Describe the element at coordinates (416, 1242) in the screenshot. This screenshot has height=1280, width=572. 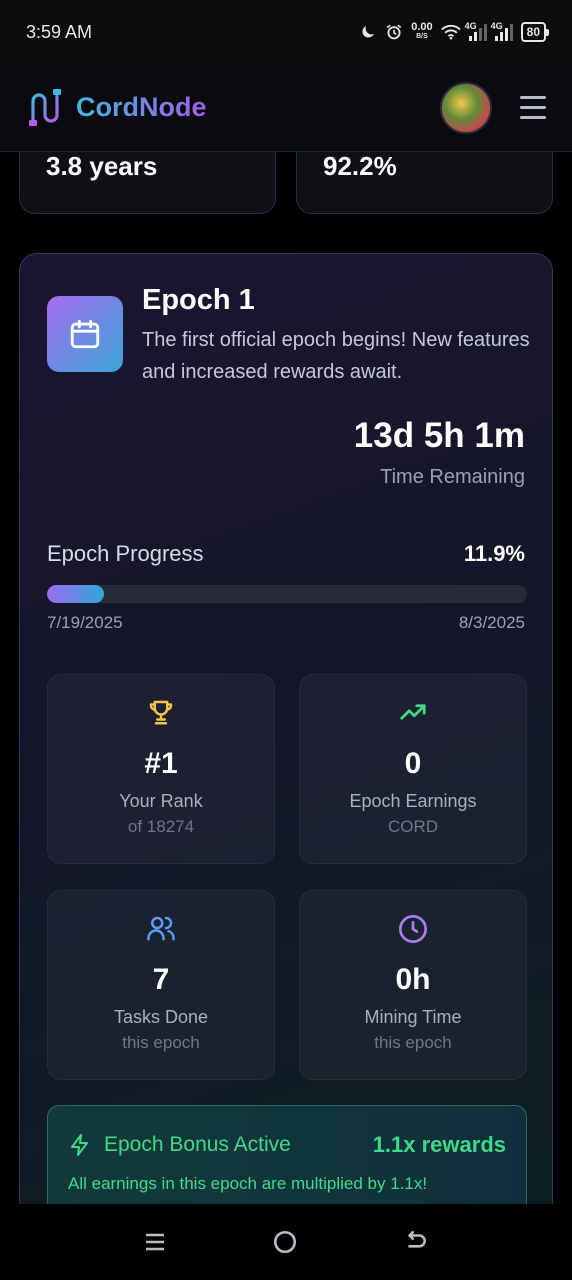
I see `back-icon` at that location.